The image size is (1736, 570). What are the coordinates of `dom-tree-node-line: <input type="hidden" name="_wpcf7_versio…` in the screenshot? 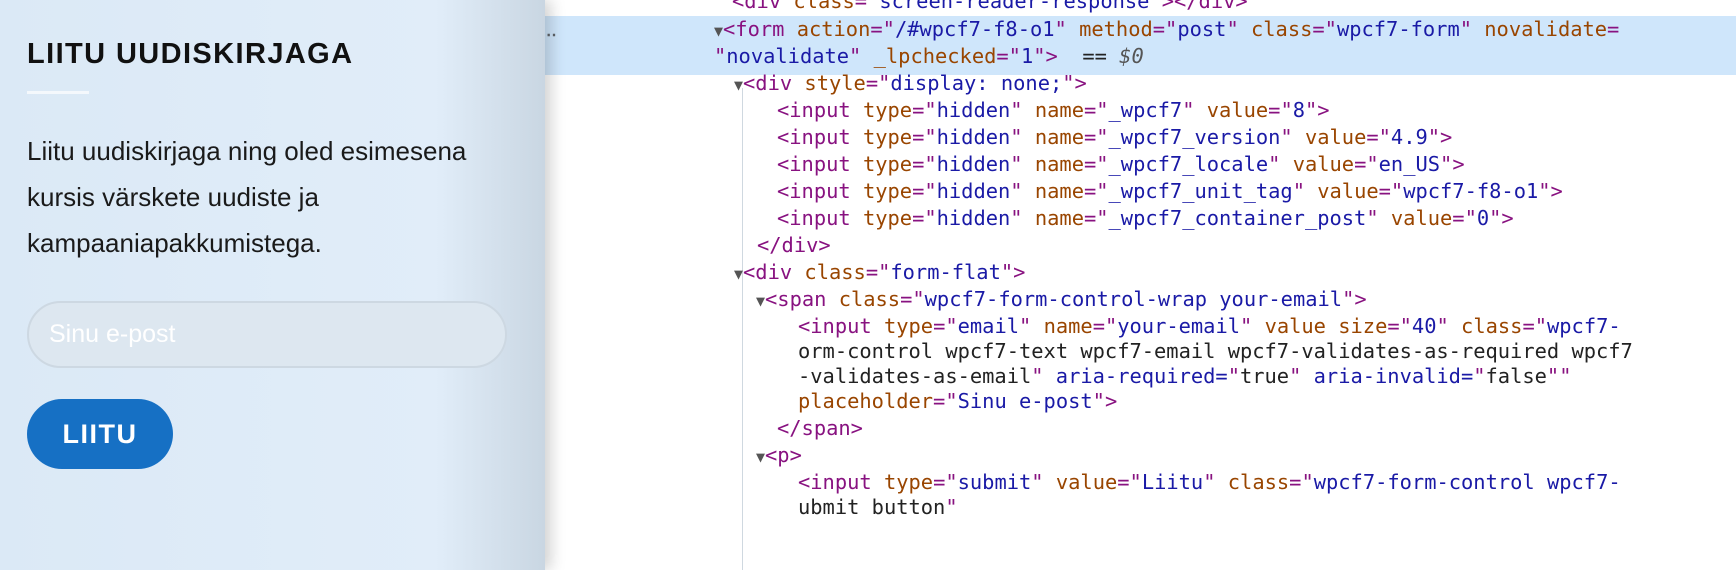 It's located at (1140, 137).